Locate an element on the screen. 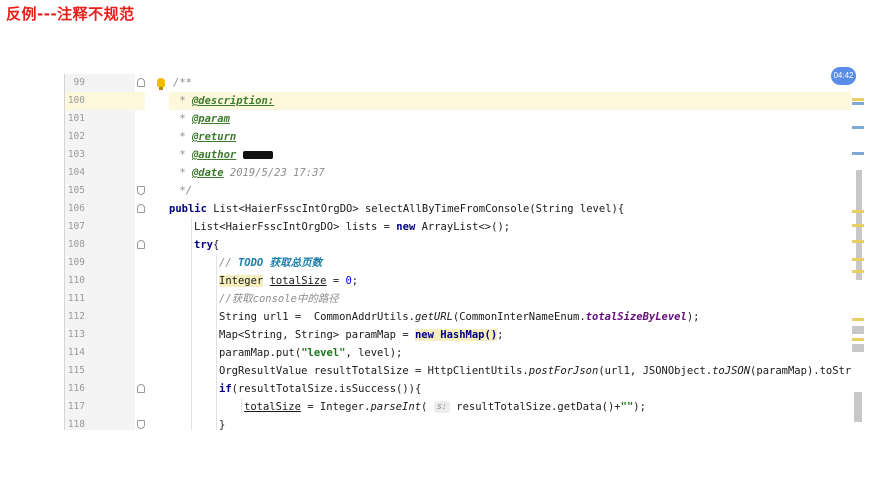 This screenshot has height=479, width=881. redacted-author-mark is located at coordinates (257, 155).